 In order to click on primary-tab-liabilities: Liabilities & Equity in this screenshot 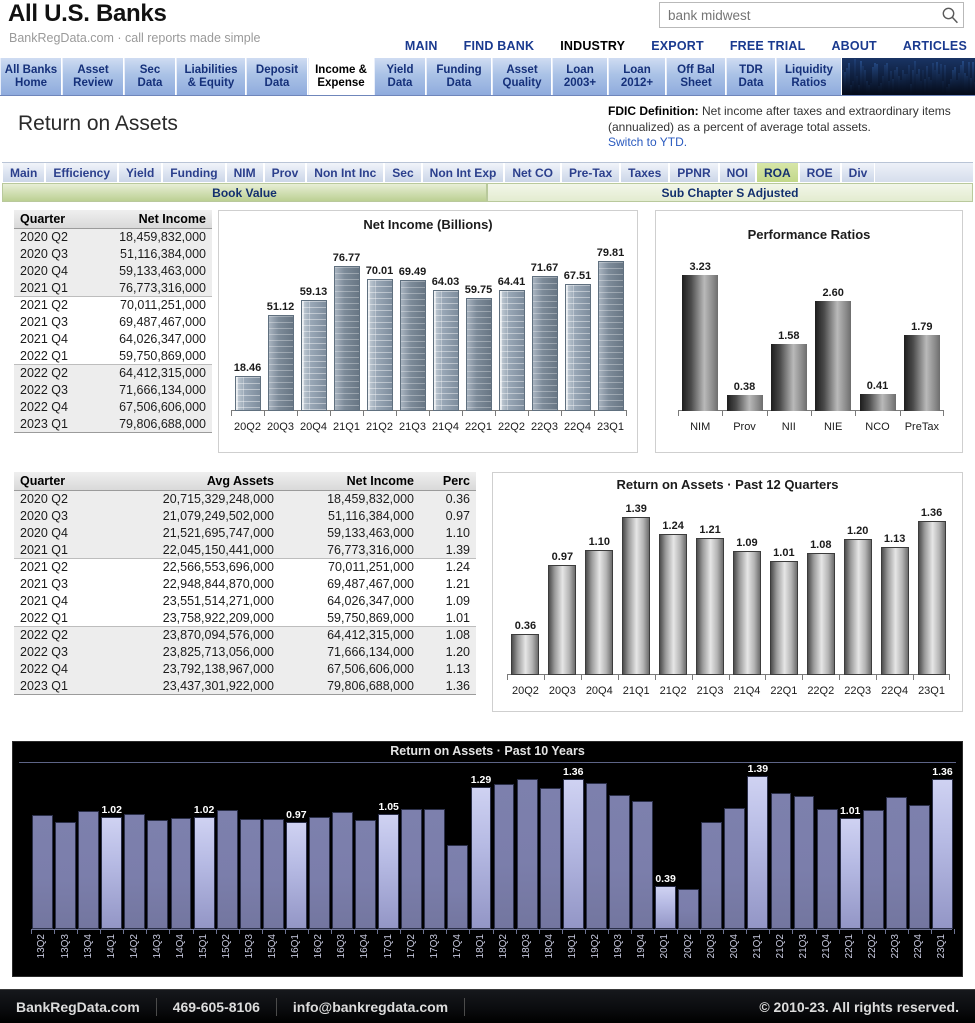, I will do `click(211, 76)`.